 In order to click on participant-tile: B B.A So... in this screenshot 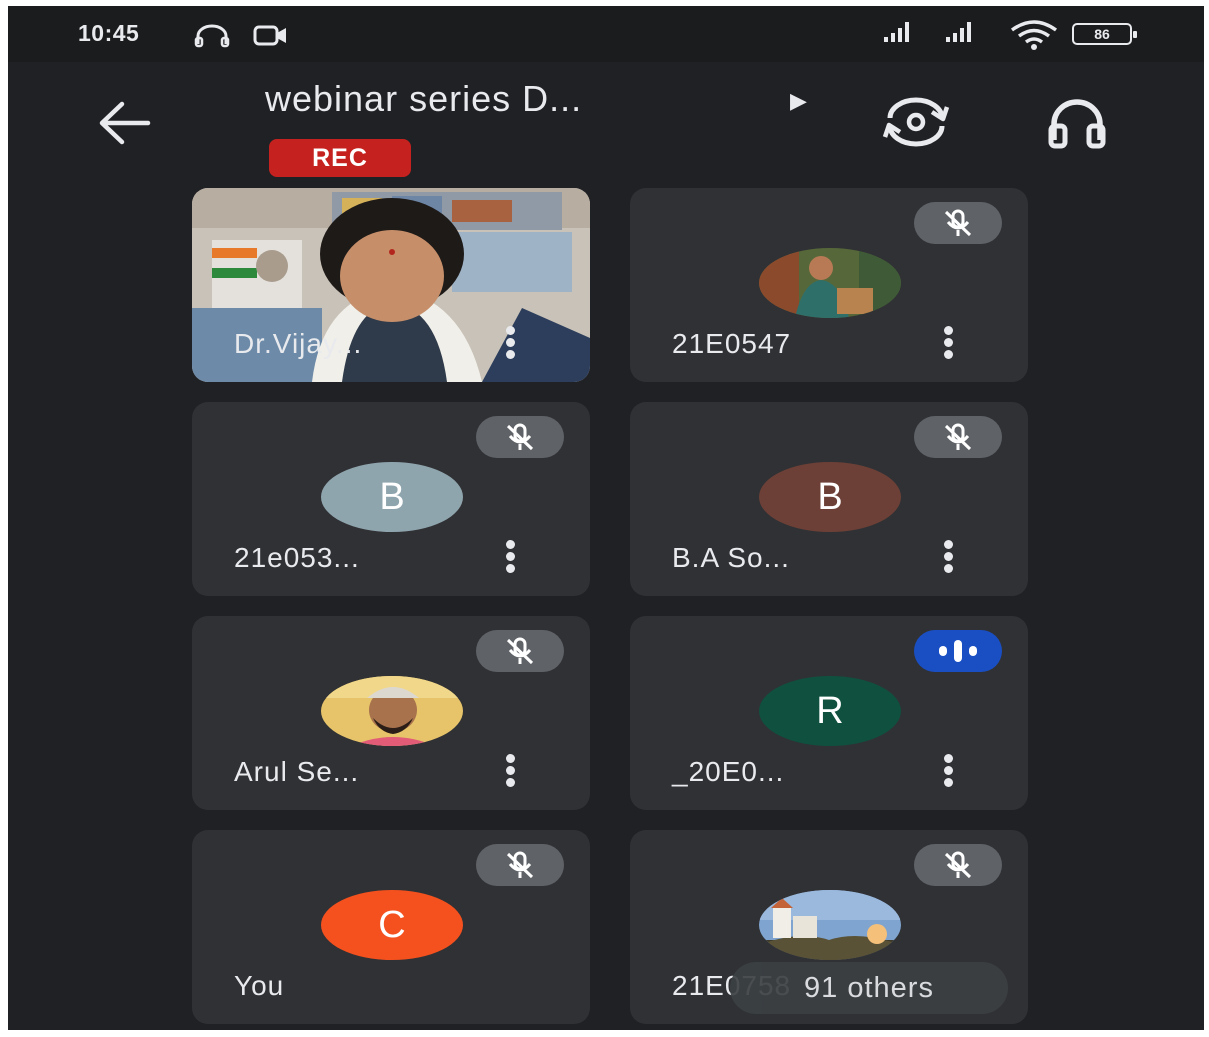, I will do `click(829, 499)`.